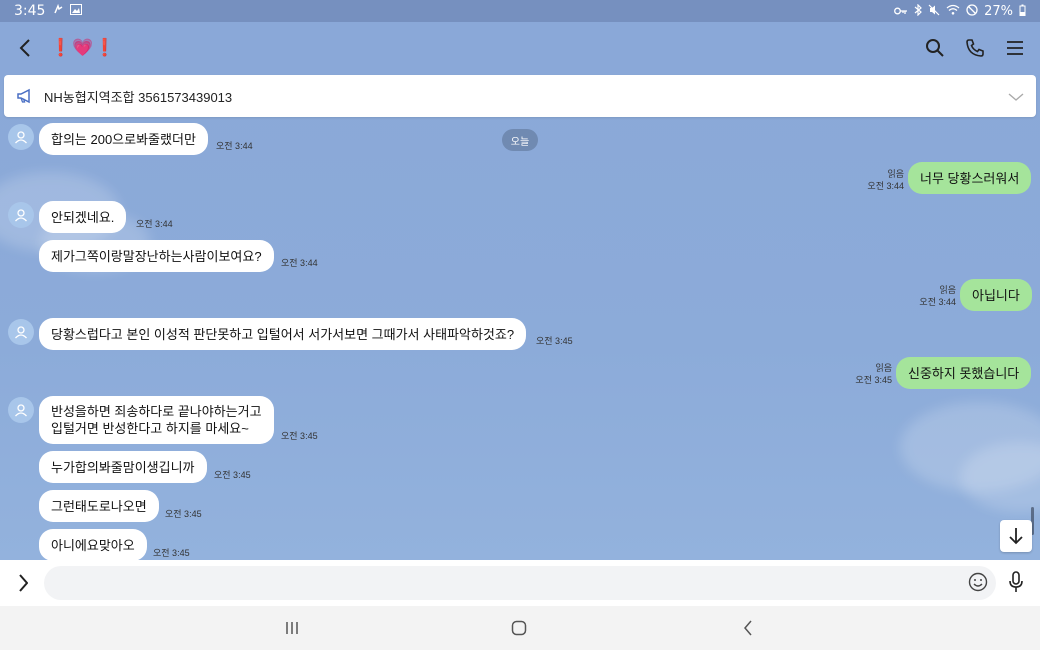 This screenshot has height=650, width=1040. Describe the element at coordinates (150, 428) in the screenshot. I see `message-line: 입털거면 반성한다고 하지를 마세요~` at that location.